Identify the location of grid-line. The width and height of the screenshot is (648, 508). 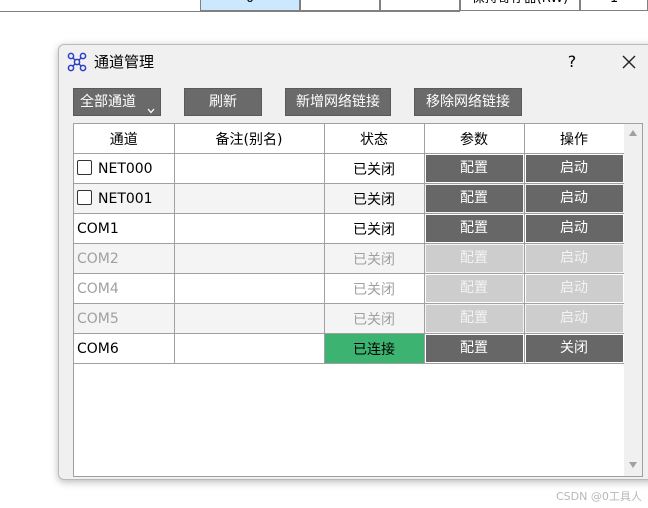
(230, 11).